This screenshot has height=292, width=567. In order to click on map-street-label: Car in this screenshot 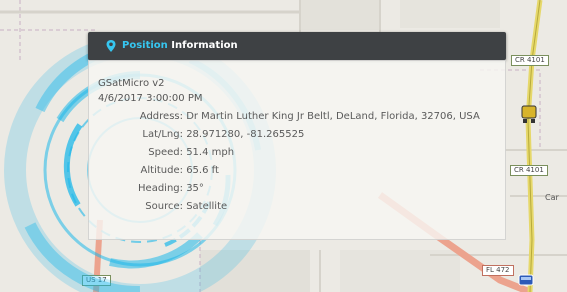, I will do `click(552, 197)`.